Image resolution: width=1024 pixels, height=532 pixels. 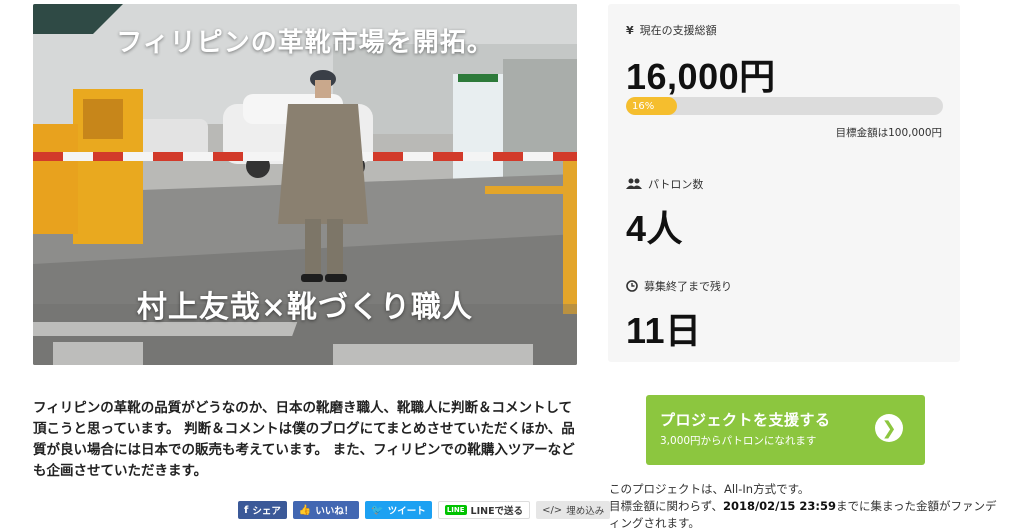 What do you see at coordinates (305, 510) in the screenshot?
I see `thumbs-up-icon: 👍` at bounding box center [305, 510].